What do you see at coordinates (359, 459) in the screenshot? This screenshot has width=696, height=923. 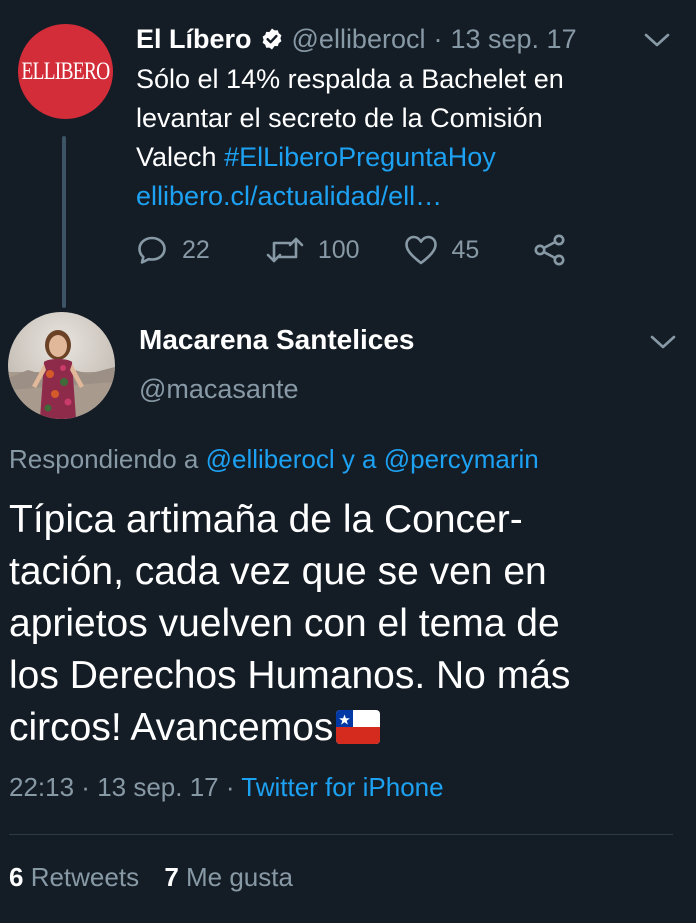 I see `replying-join: y a` at bounding box center [359, 459].